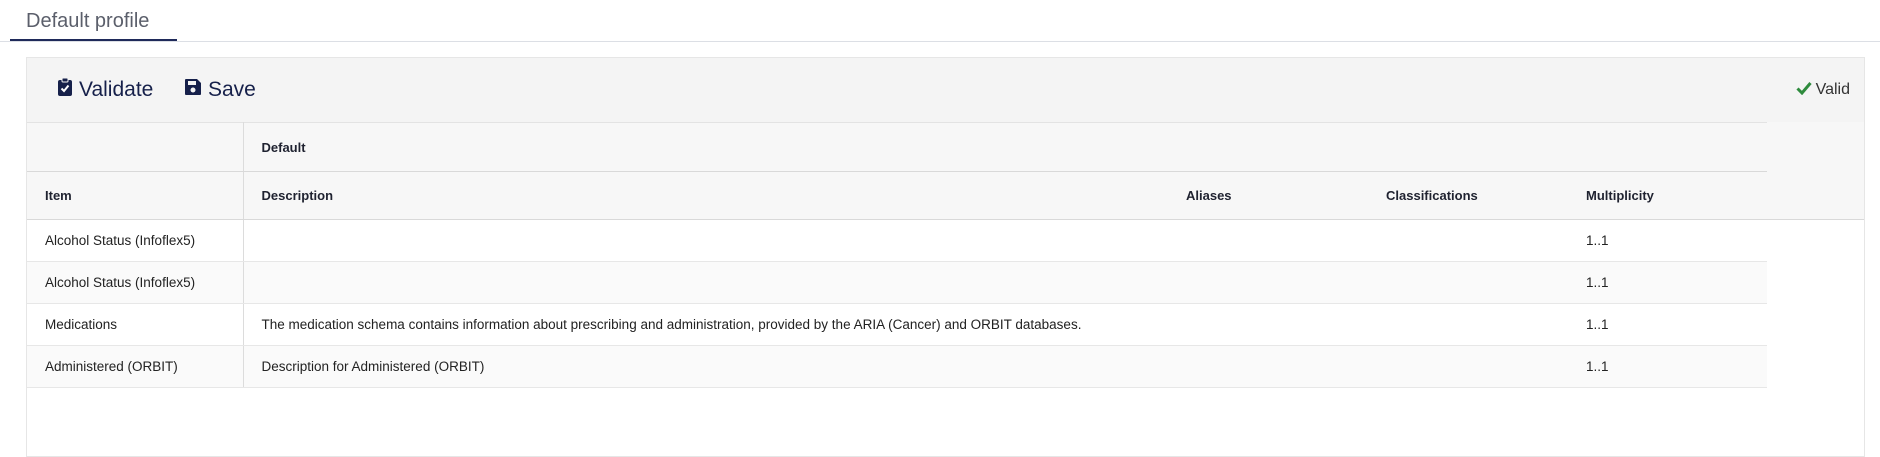 Image resolution: width=1880 pixels, height=457 pixels. Describe the element at coordinates (93, 20) in the screenshot. I see `tab-default-profile: Default profile` at that location.